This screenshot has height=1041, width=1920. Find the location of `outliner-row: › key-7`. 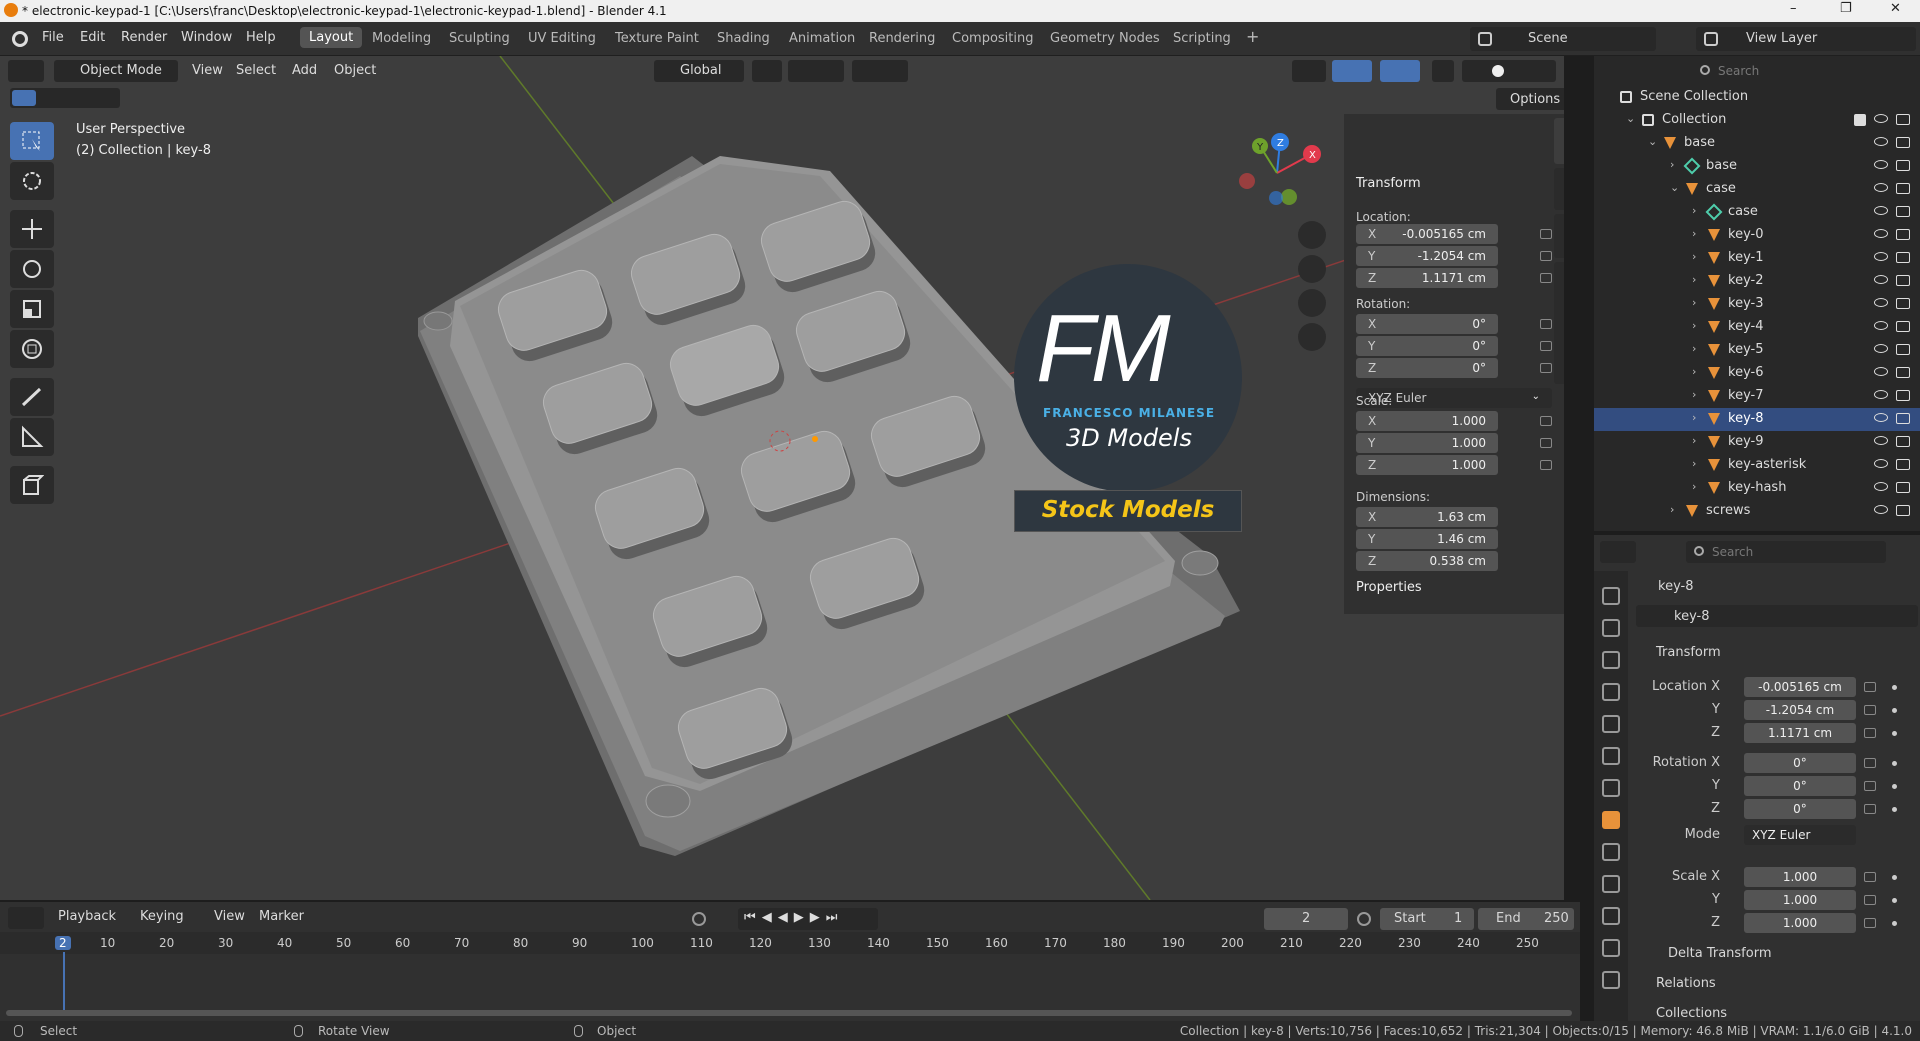

outliner-row: › key-7 is located at coordinates (1757, 396).